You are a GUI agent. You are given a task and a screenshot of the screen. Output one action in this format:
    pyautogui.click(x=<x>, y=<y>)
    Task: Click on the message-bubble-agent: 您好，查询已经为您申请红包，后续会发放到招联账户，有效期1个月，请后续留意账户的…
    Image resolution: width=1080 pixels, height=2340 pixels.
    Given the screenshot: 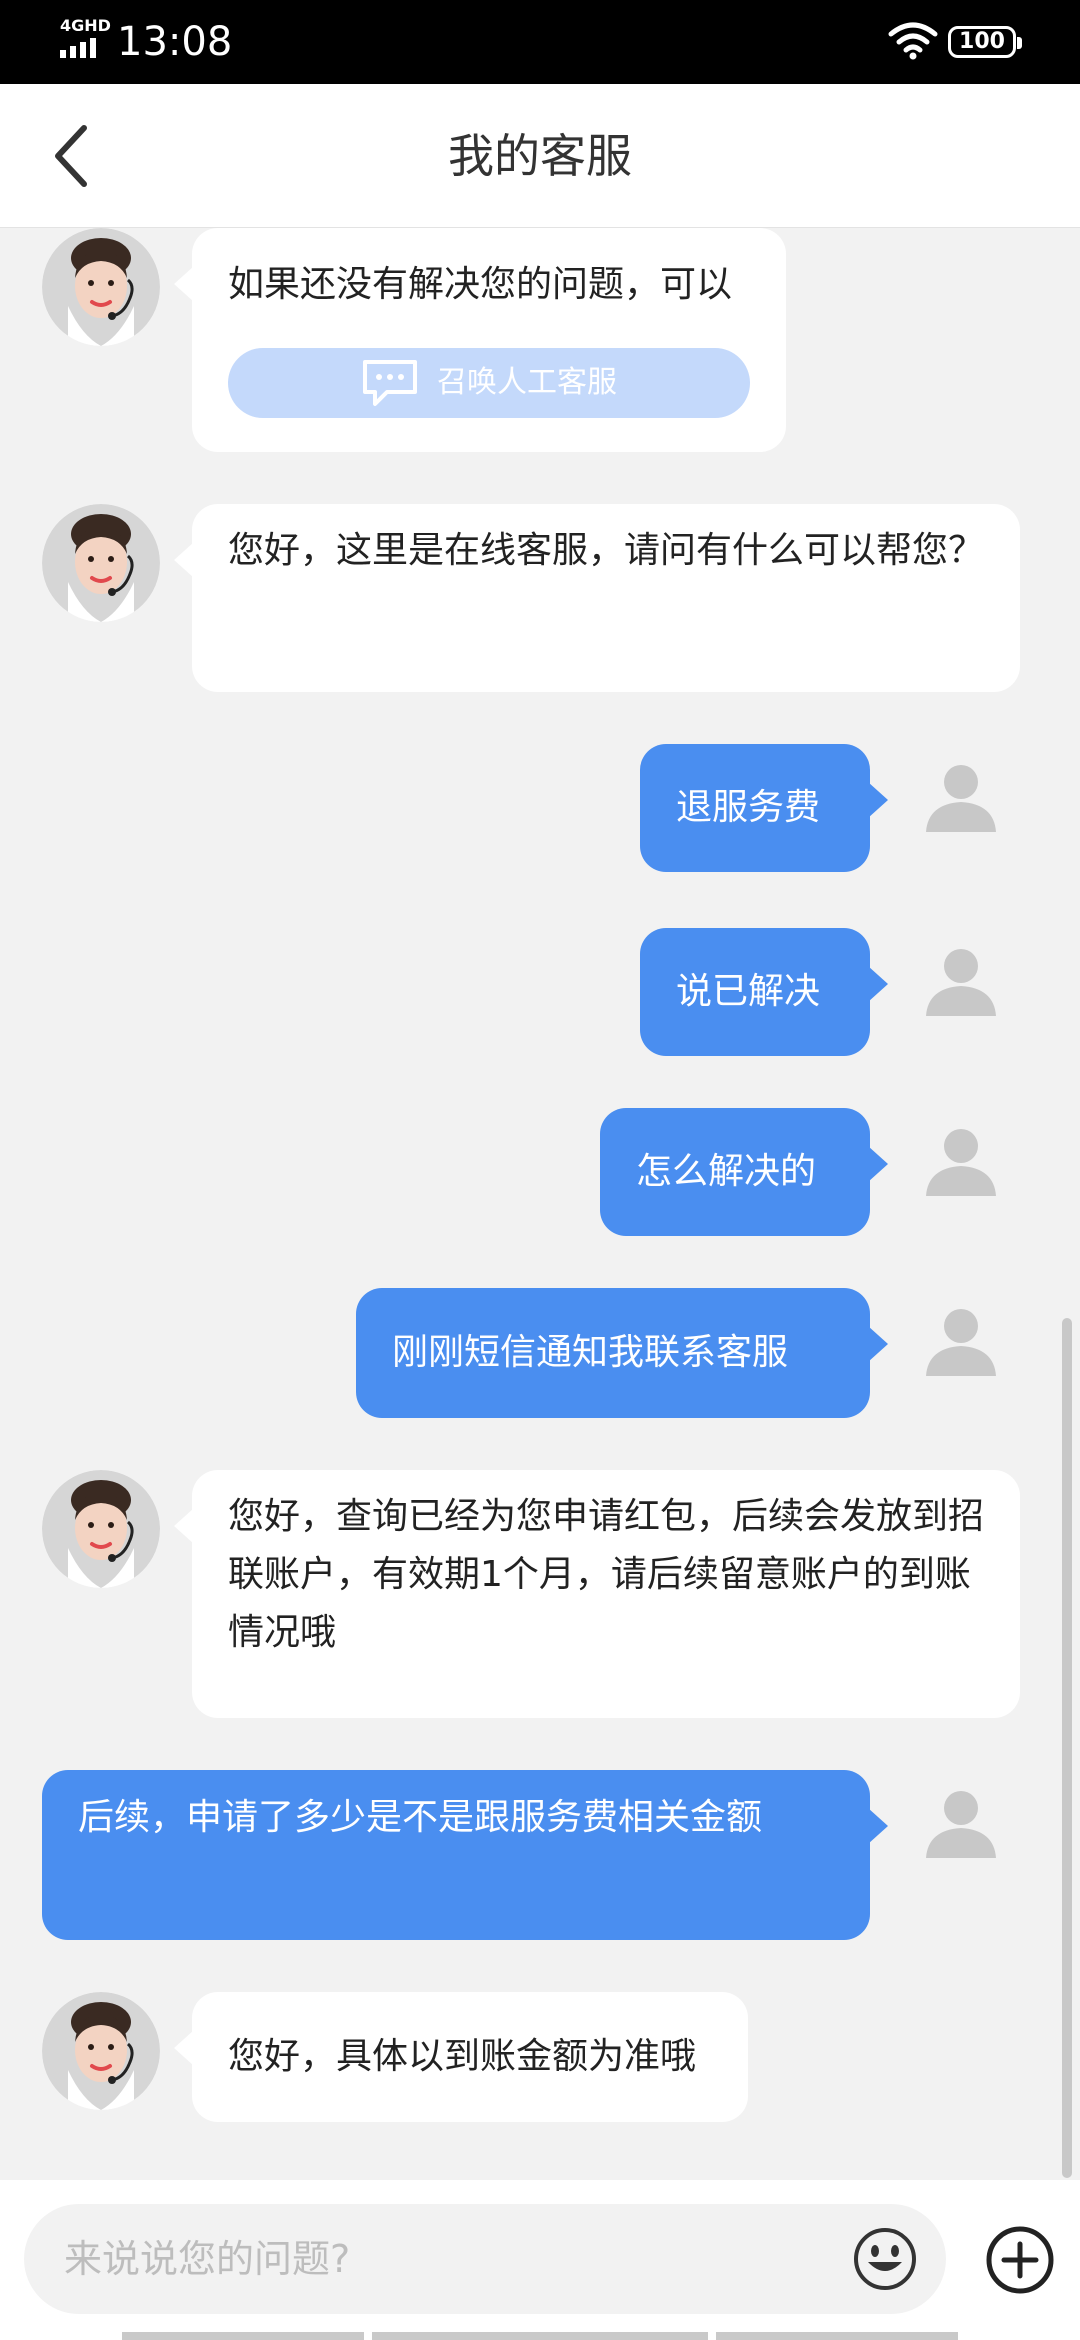 What is the action you would take?
    pyautogui.click(x=597, y=1594)
    